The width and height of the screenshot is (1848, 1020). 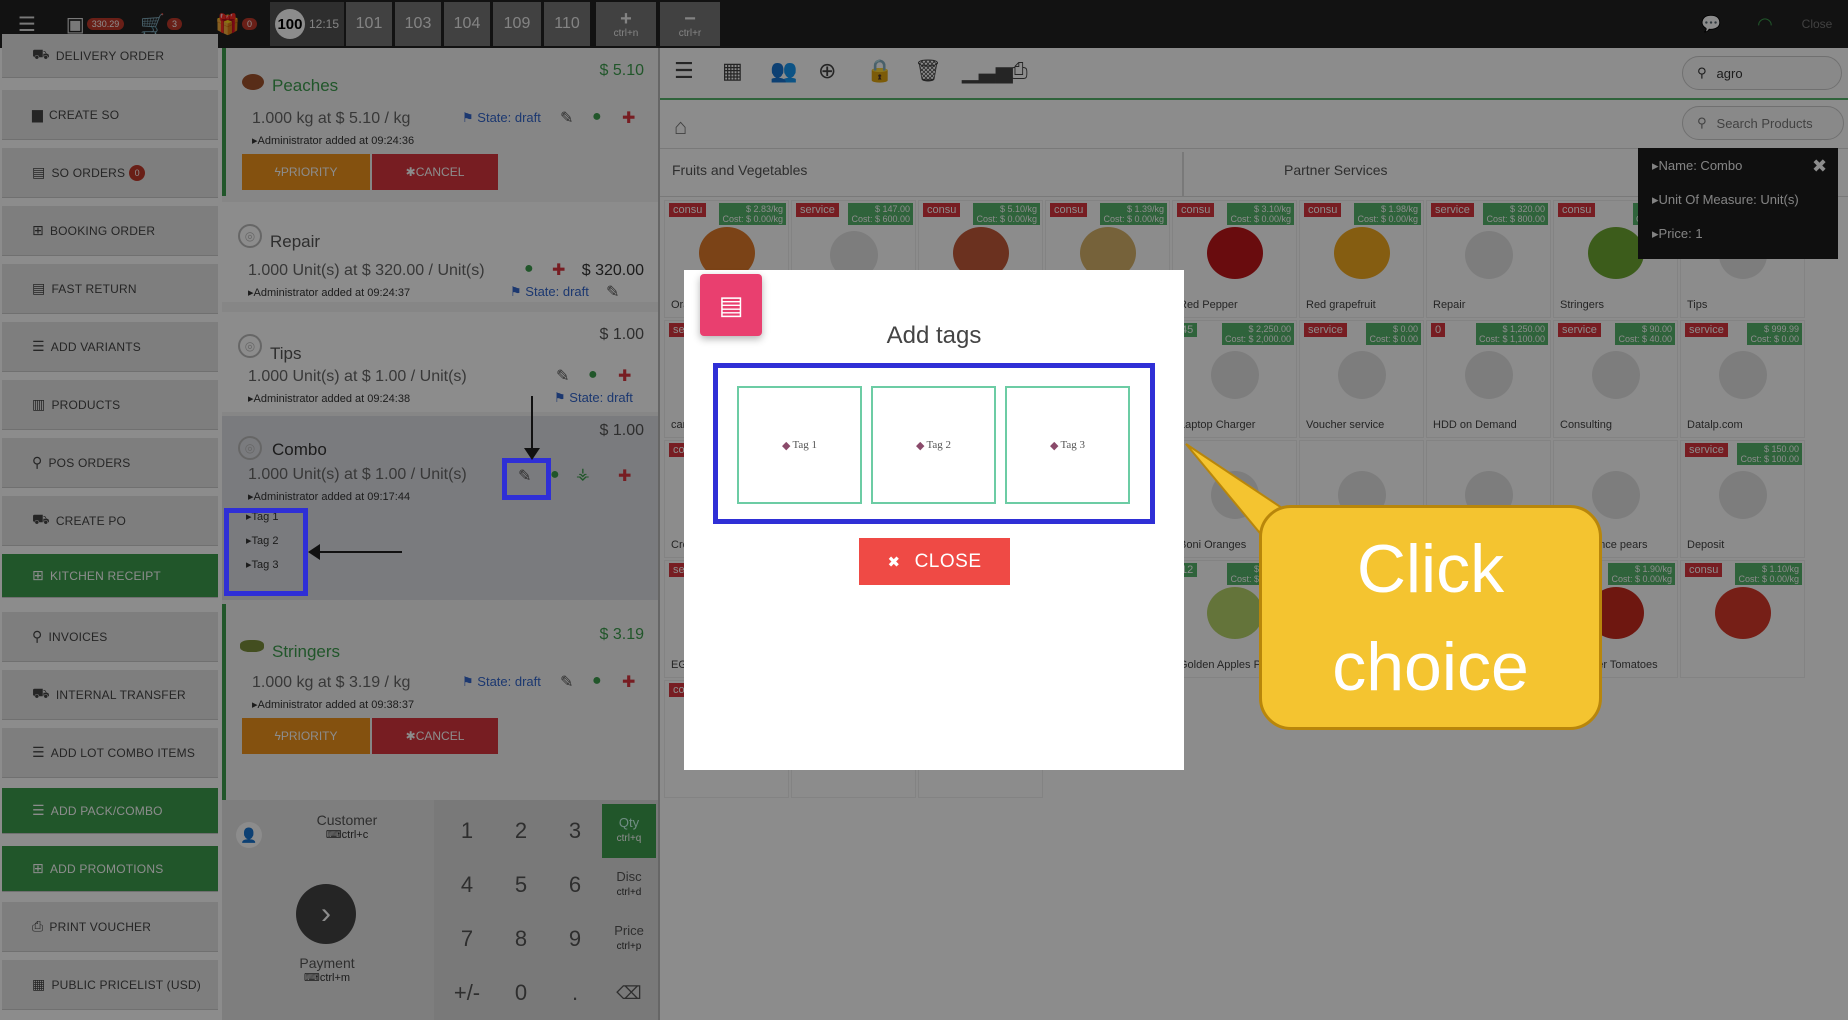 I want to click on arrow-left-head, so click(x=314, y=552).